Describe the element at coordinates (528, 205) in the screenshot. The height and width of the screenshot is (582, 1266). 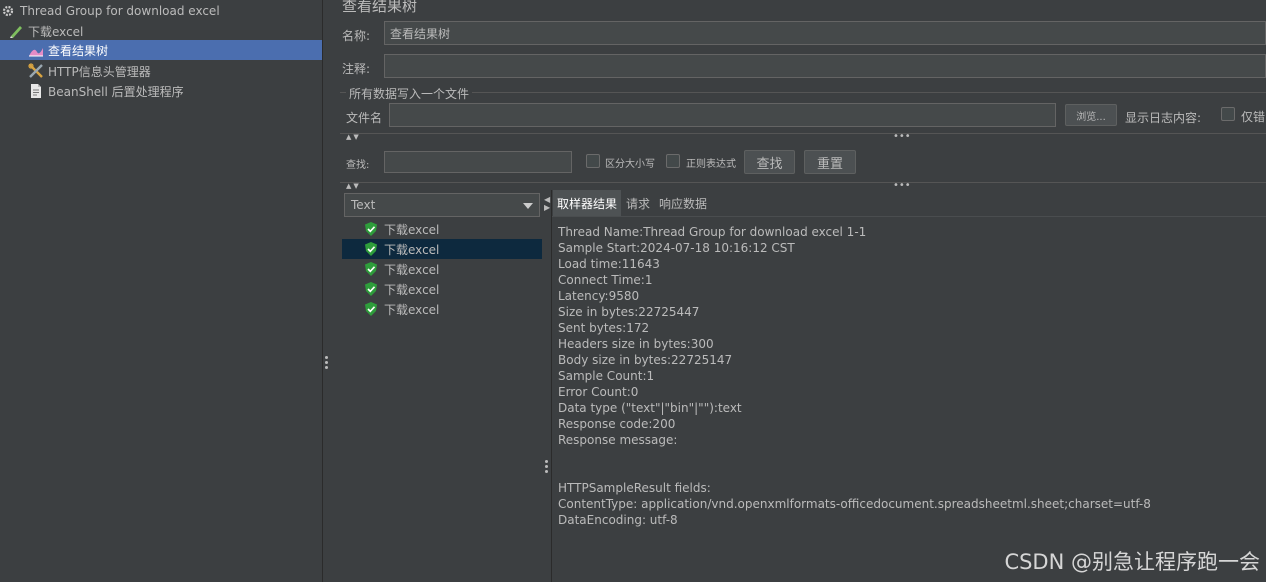
I see `chevron-down-icon` at that location.